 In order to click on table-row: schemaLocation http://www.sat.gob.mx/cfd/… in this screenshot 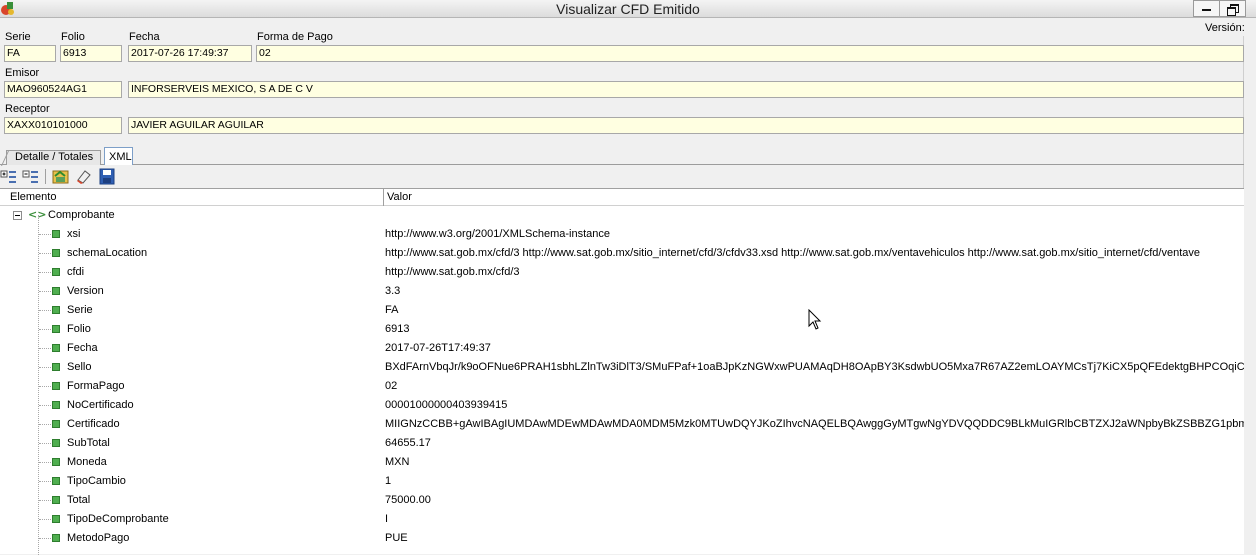, I will do `click(622, 253)`.